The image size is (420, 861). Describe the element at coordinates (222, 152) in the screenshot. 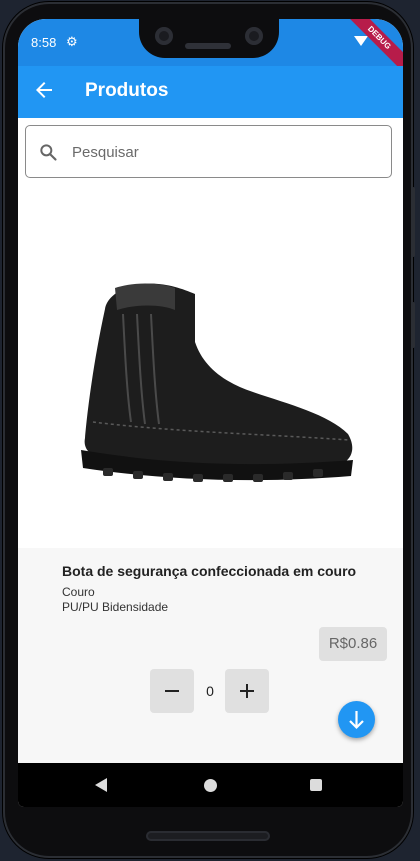

I see `search-input` at that location.